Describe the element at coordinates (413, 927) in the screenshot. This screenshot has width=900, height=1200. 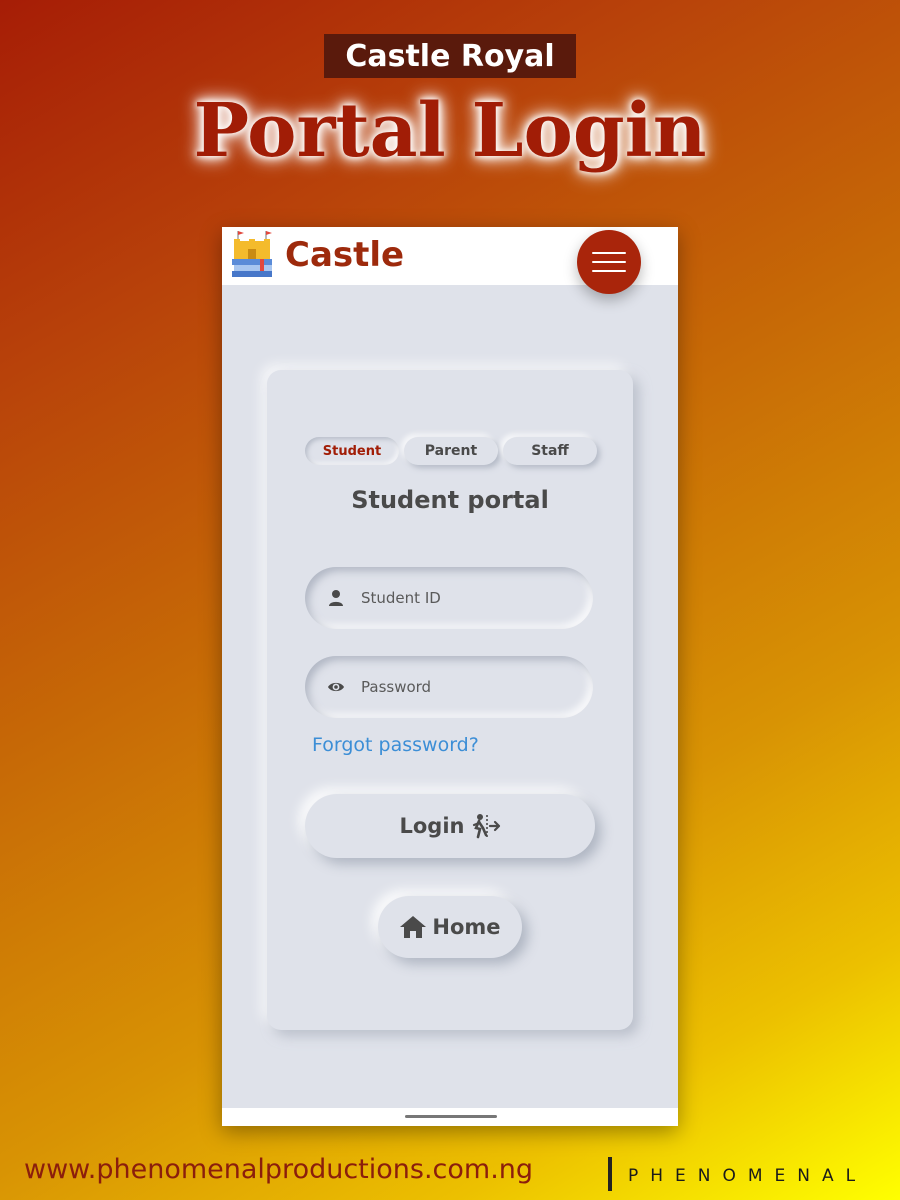
I see `home-icon` at that location.